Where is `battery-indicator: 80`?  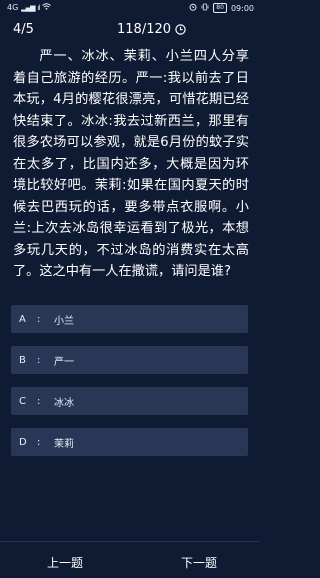 battery-indicator: 80 is located at coordinates (220, 8).